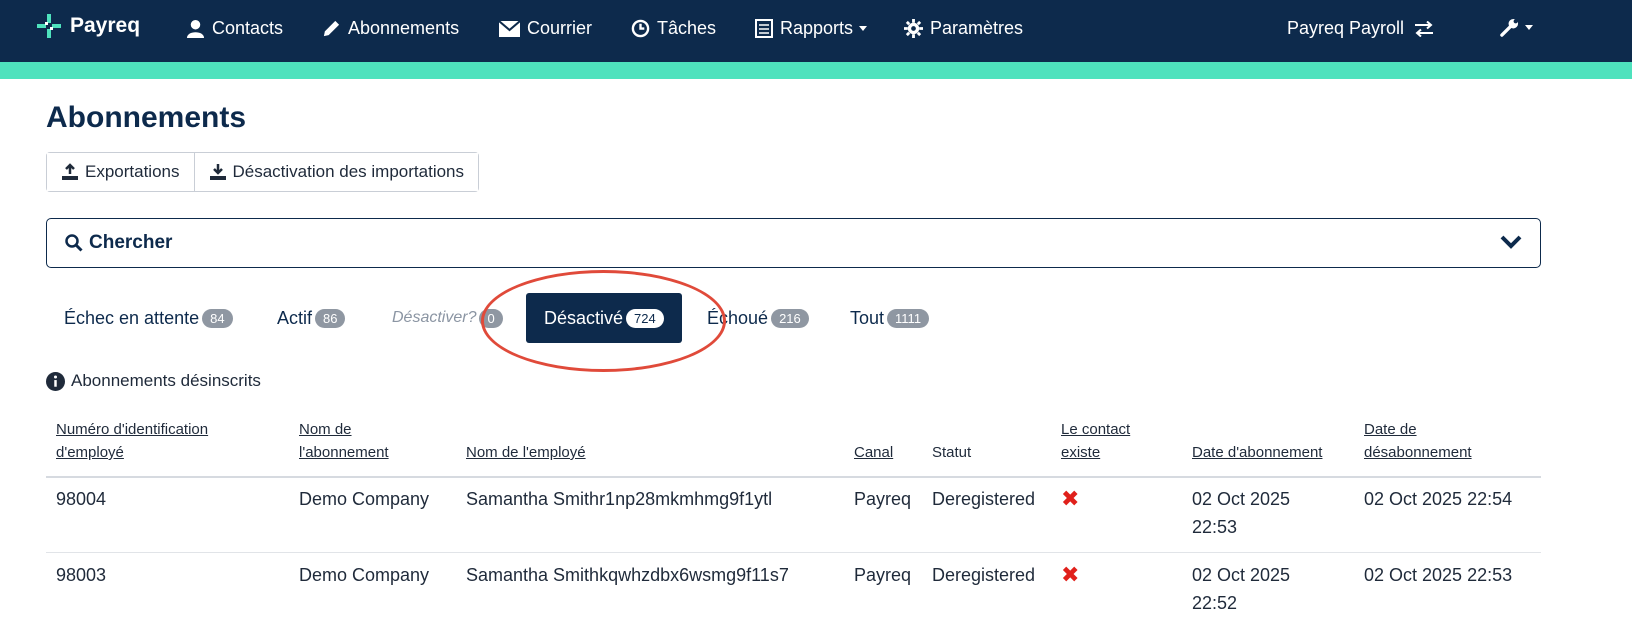  I want to click on row-divider, so click(793, 552).